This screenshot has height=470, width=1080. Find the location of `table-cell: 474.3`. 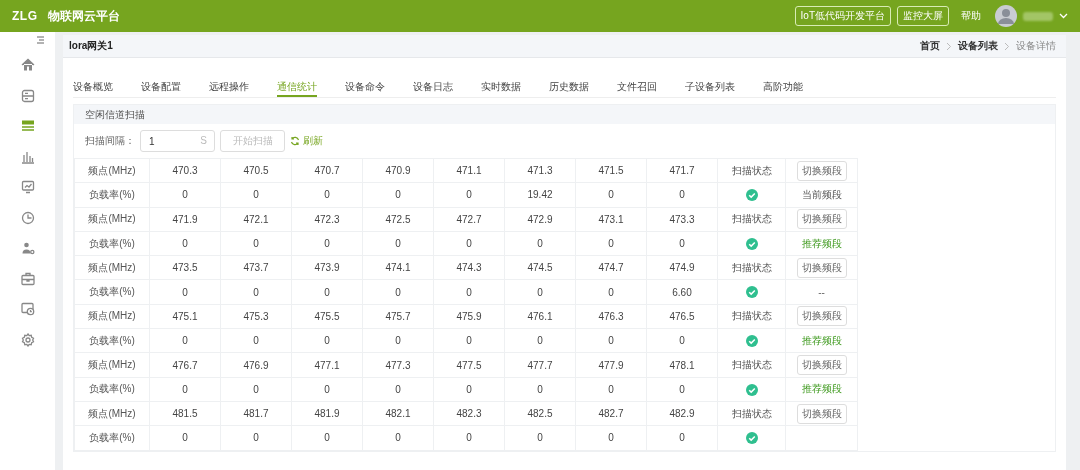

table-cell: 474.3 is located at coordinates (469, 267).